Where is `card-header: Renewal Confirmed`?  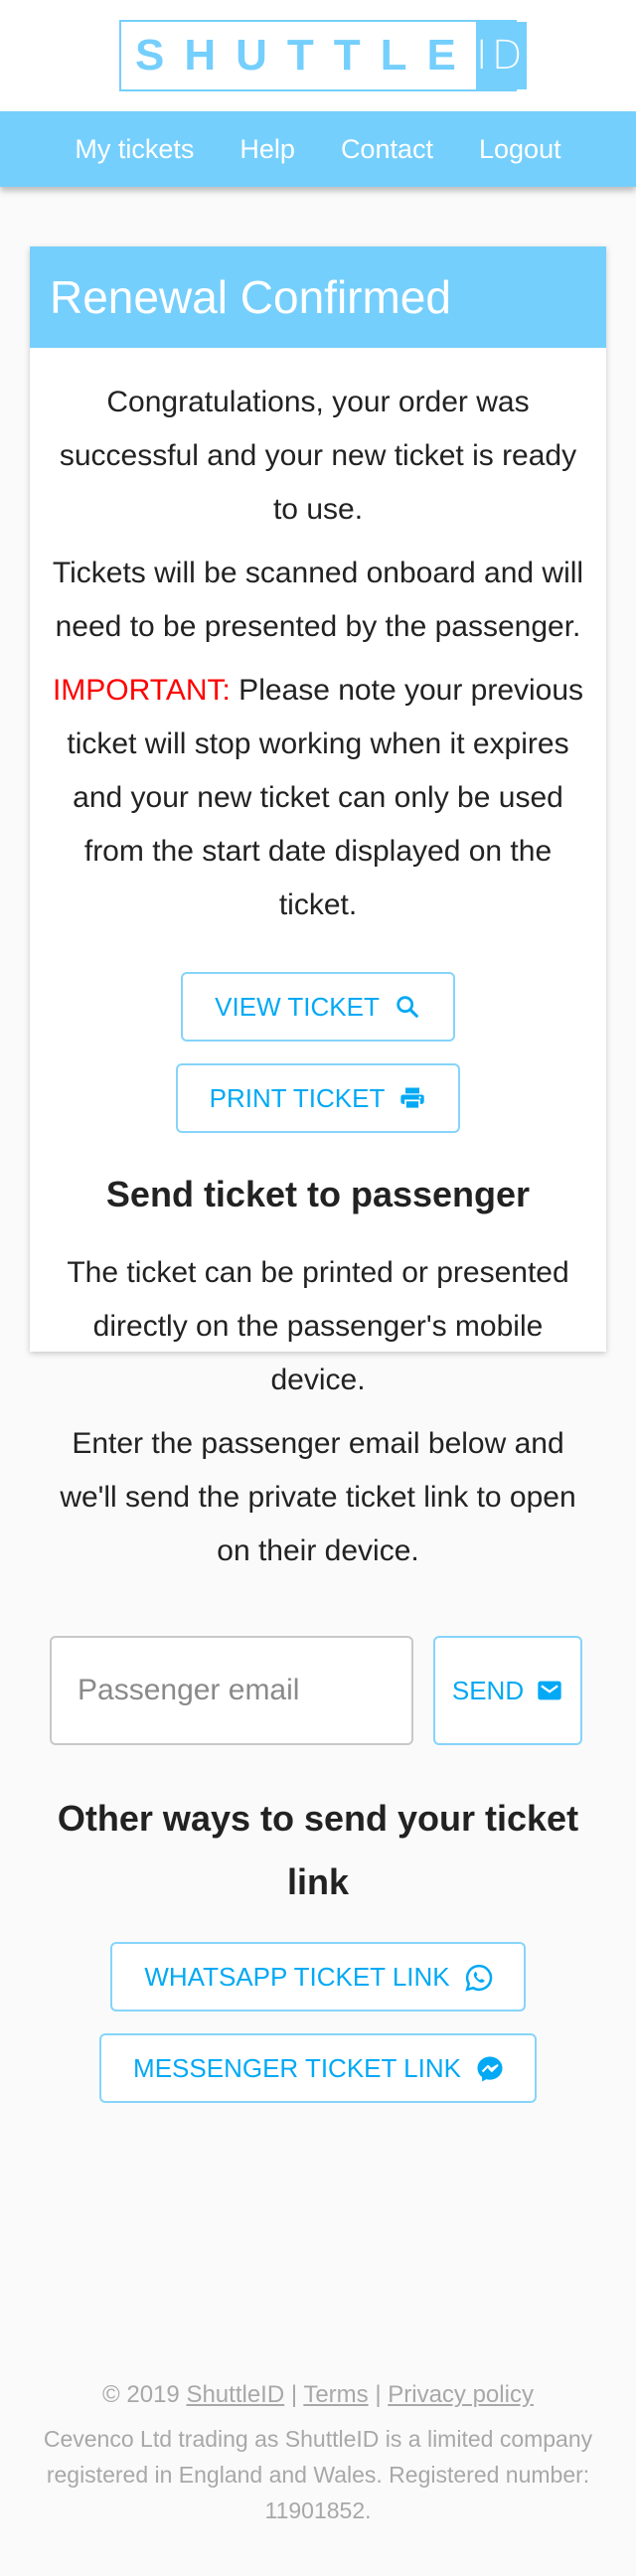 card-header: Renewal Confirmed is located at coordinates (318, 297).